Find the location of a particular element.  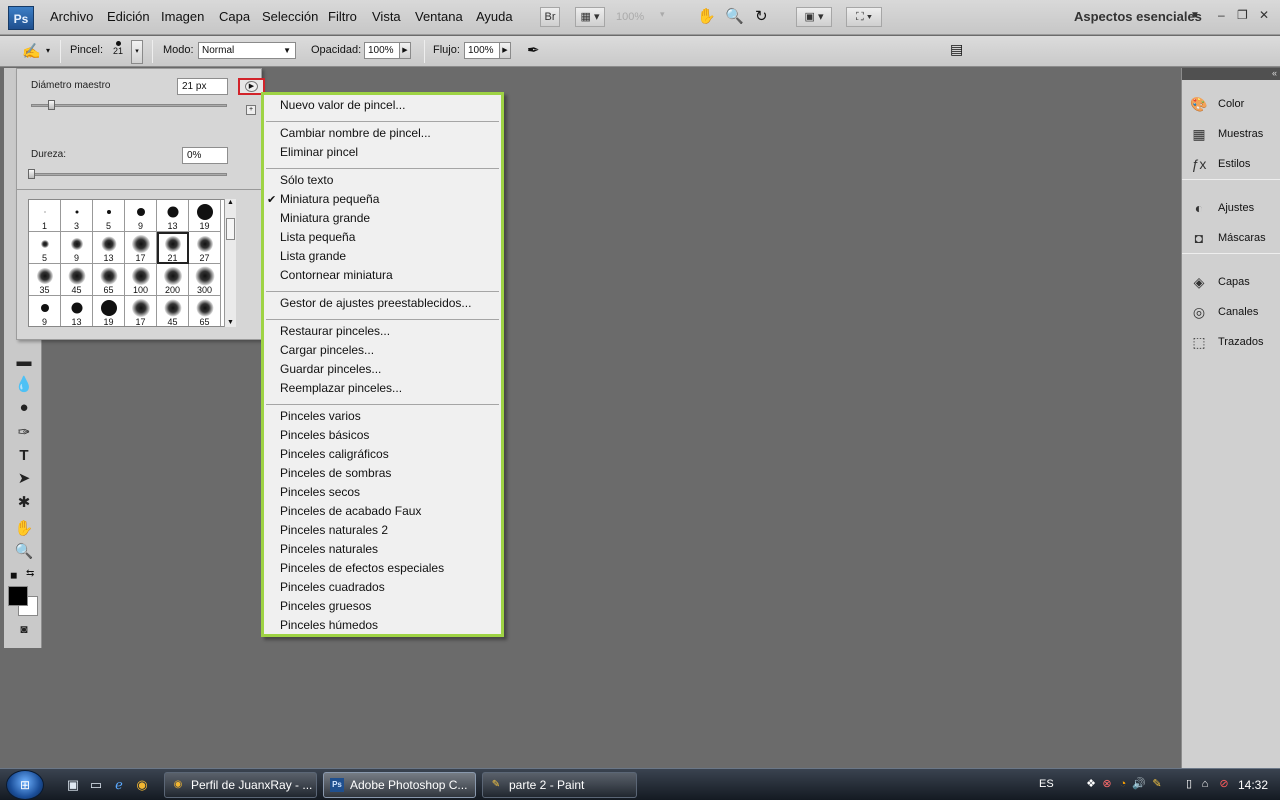

menu-capa: Capa is located at coordinates (234, 16).